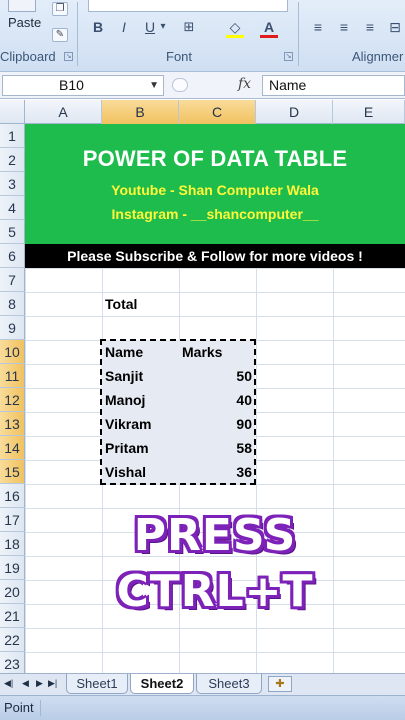 This screenshot has width=405, height=720. What do you see at coordinates (140, 112) in the screenshot?
I see `column-header-b: B` at bounding box center [140, 112].